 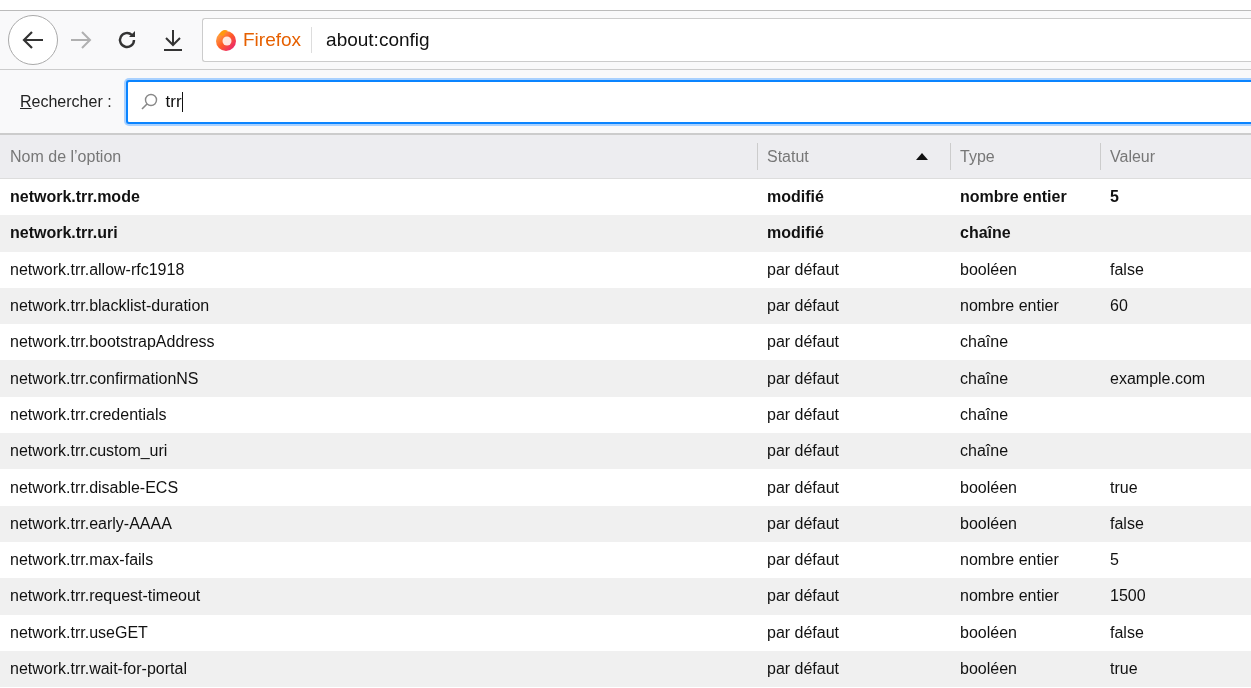 I want to click on table-row: network.trr.wait-for-portal par défaut booléen true, so click(x=625, y=669).